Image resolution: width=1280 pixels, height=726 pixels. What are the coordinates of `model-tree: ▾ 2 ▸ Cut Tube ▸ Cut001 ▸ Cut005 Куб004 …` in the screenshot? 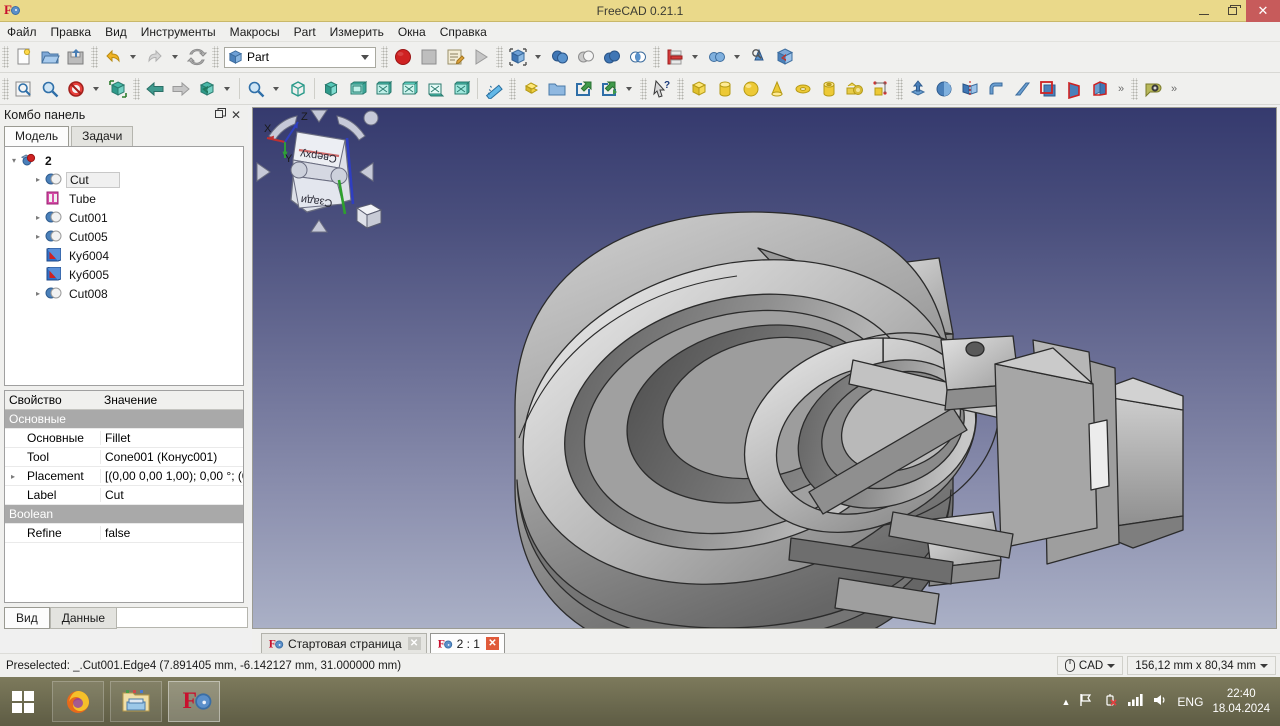 It's located at (124, 266).